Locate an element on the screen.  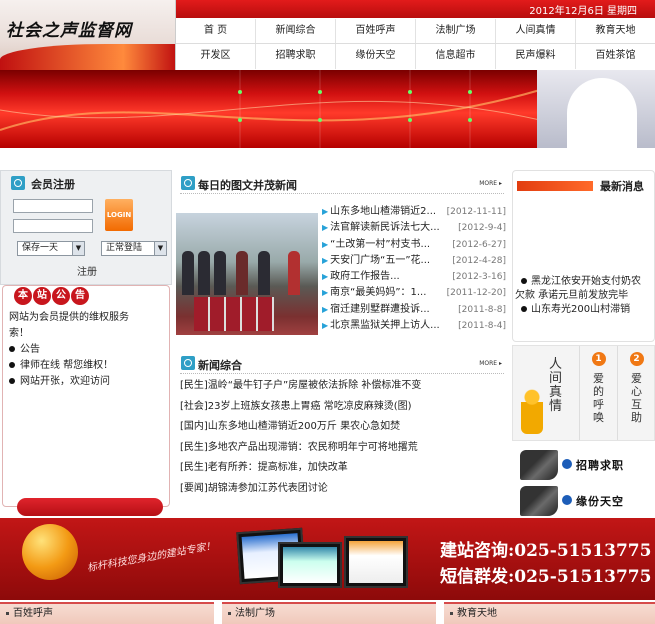
dating-link-label: 缘份天空 is located at coordinates (600, 501).